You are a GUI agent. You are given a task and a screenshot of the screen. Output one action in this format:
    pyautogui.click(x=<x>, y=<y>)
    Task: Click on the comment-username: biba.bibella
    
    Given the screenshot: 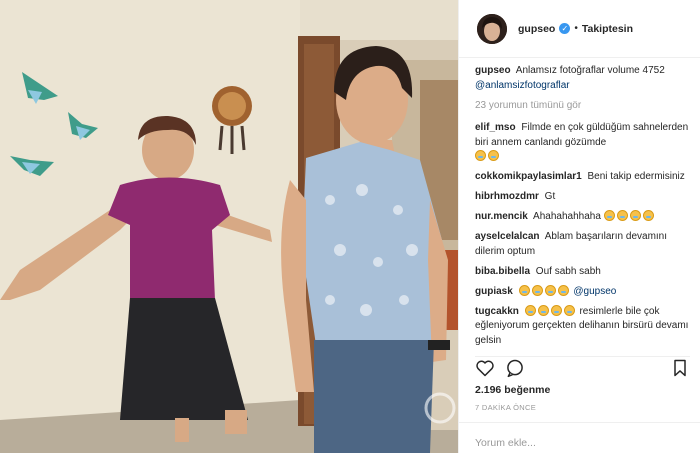 What is the action you would take?
    pyautogui.click(x=502, y=271)
    